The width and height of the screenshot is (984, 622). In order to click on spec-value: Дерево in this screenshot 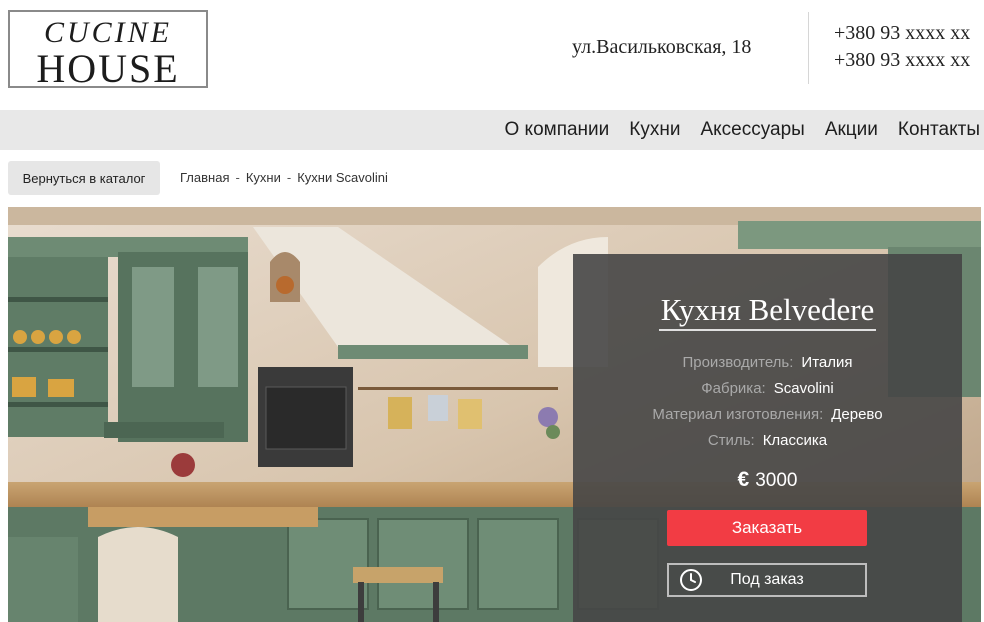, I will do `click(857, 414)`.